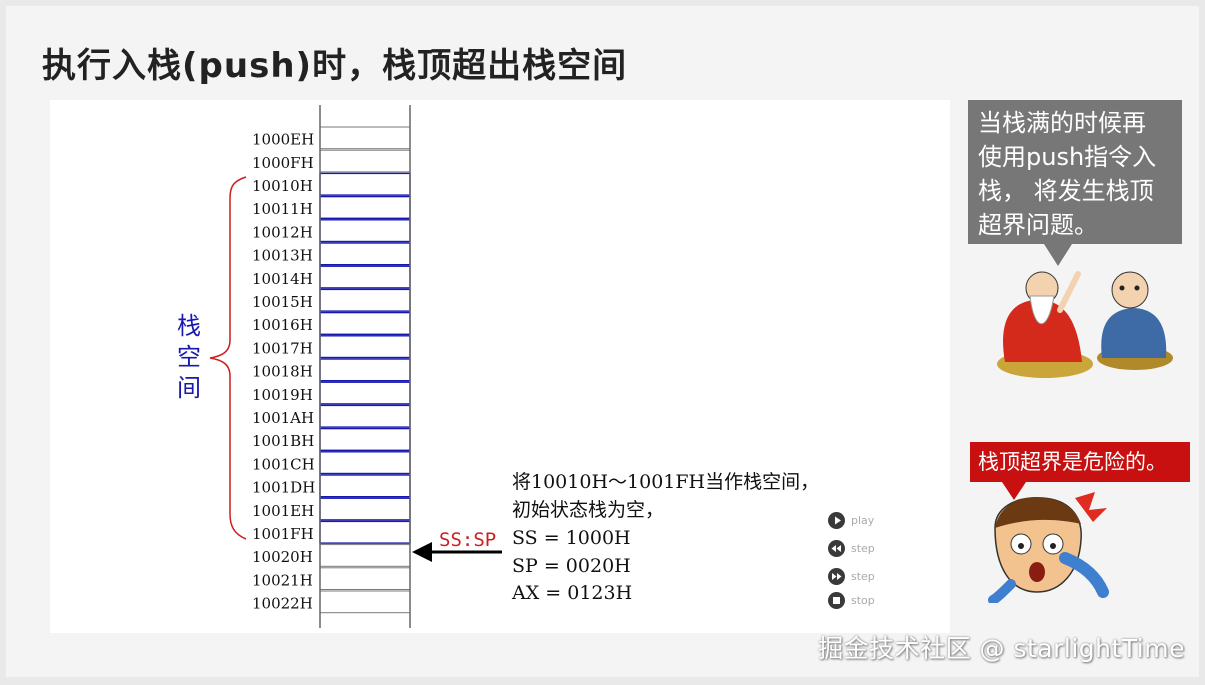 This screenshot has width=1205, height=685. What do you see at coordinates (283, 534) in the screenshot?
I see `stack-address-label: 1001FH` at bounding box center [283, 534].